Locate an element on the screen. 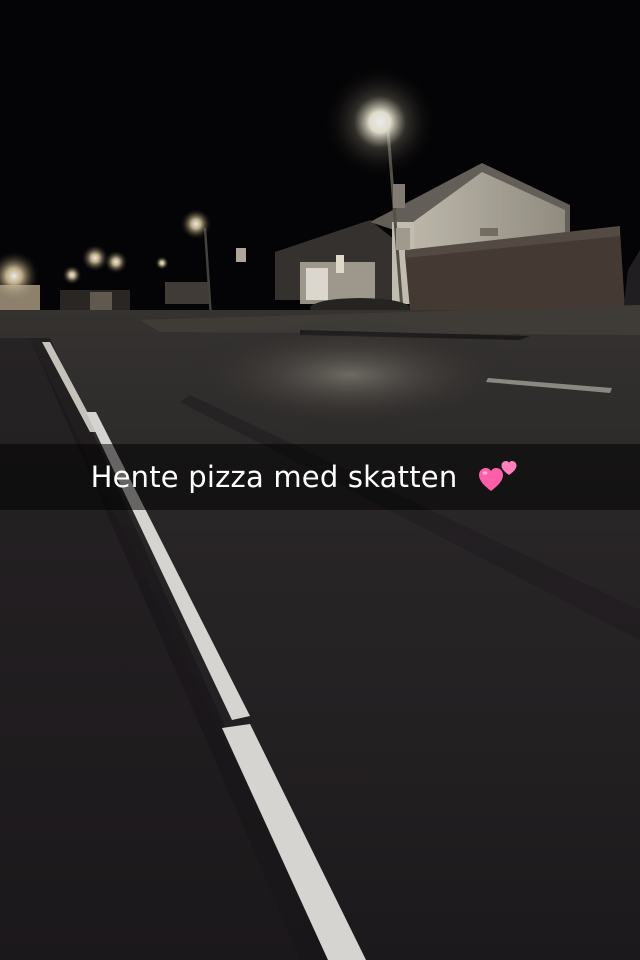 Image resolution: width=640 pixels, height=960 pixels. caption-text: Hente pizza med skatten is located at coordinates (274, 477).